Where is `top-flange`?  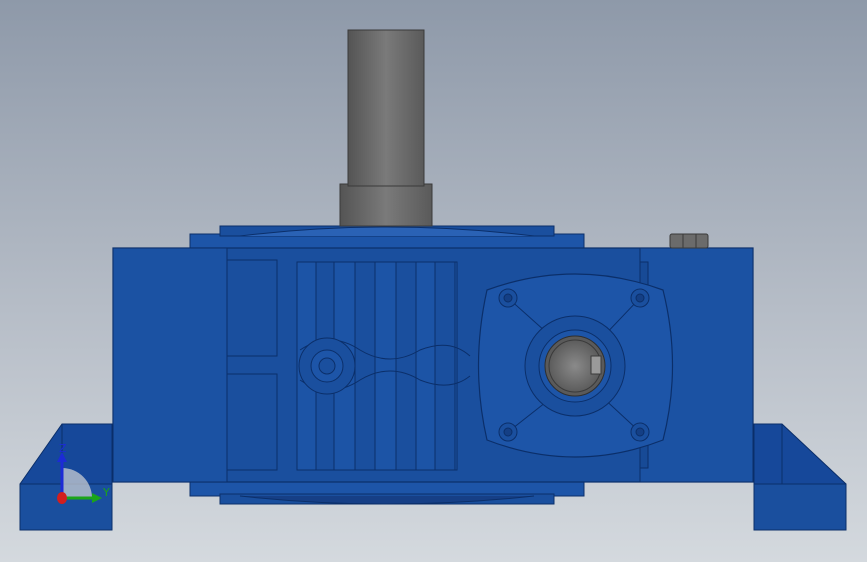
top-flange is located at coordinates (387, 237).